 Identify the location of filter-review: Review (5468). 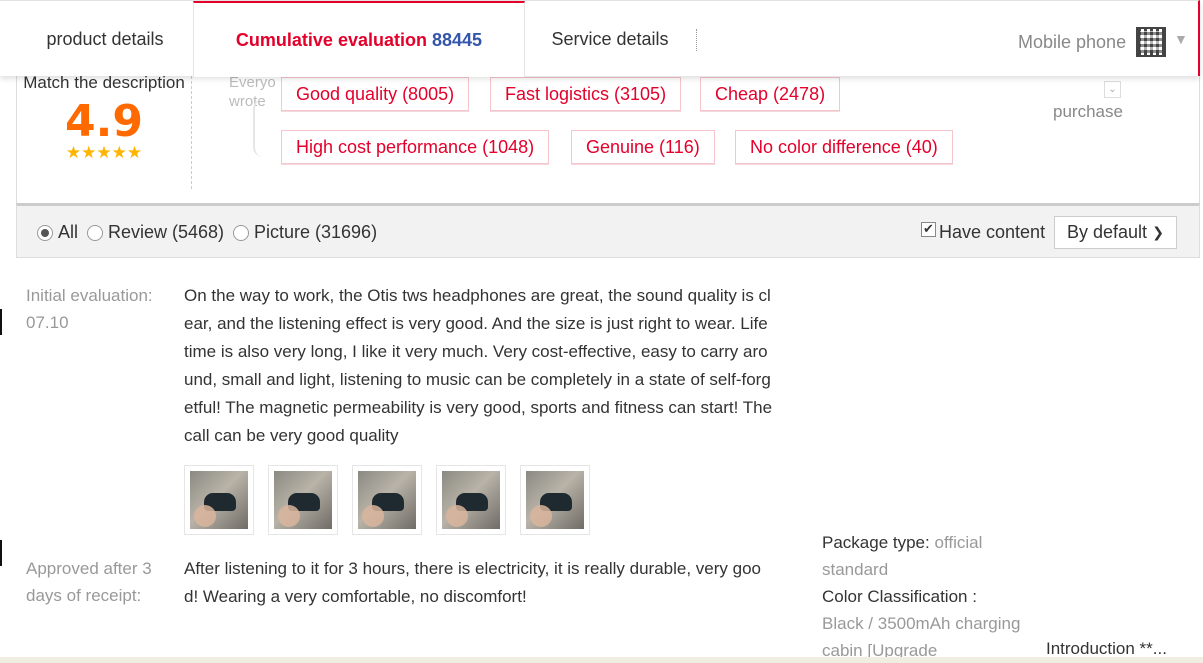
(155, 232).